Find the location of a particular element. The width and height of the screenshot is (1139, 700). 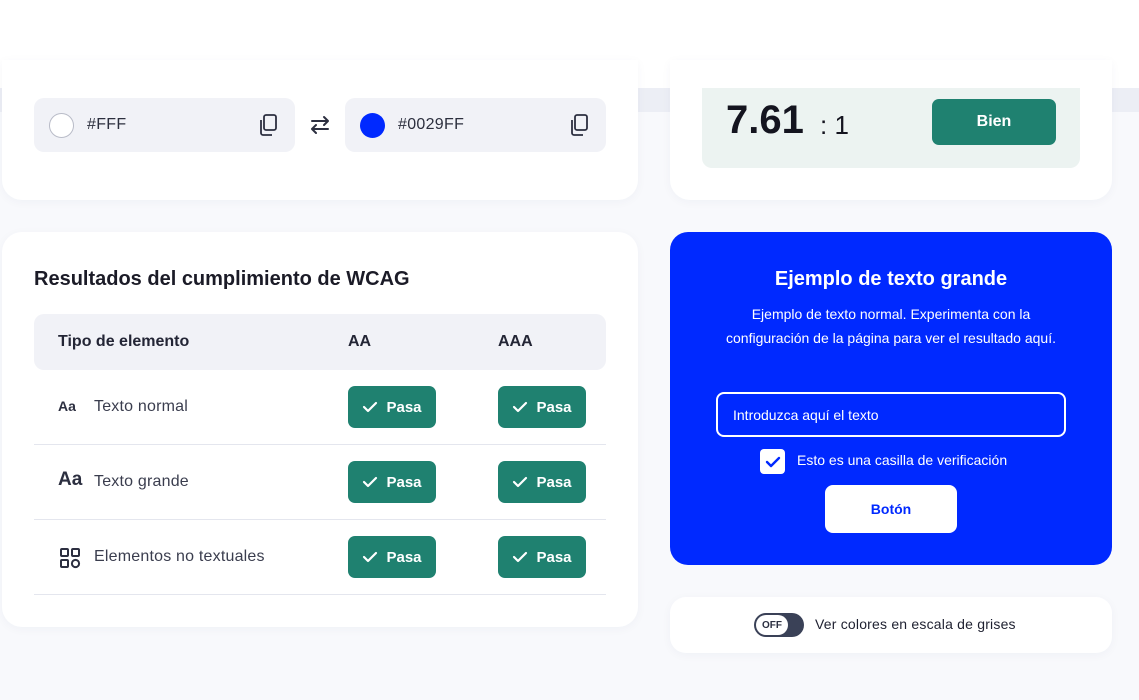

background-swatch is located at coordinates (372, 125).